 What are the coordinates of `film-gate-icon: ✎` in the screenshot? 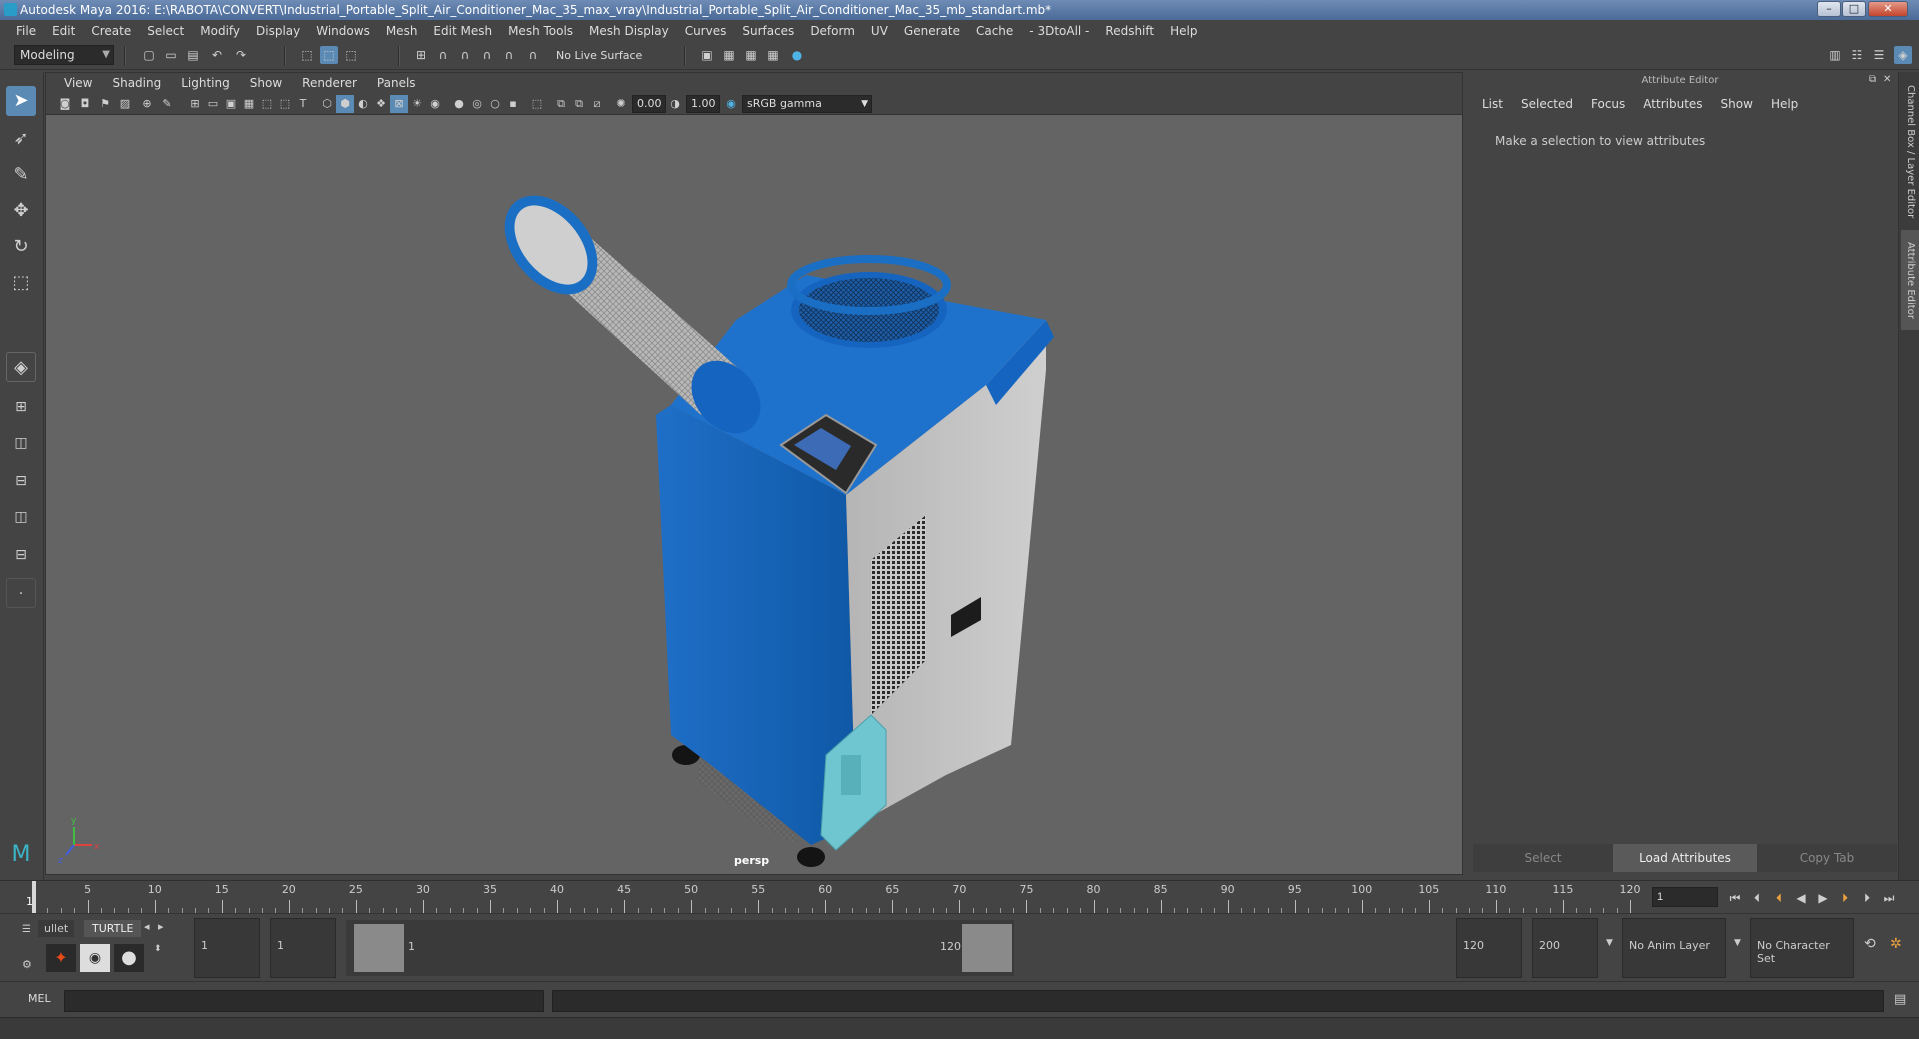 It's located at (167, 104).